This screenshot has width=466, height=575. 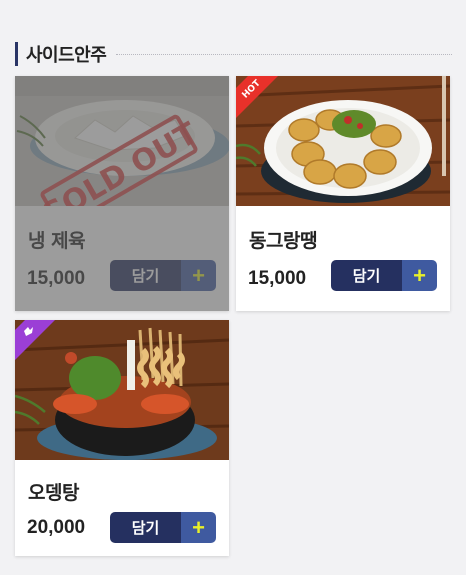 What do you see at coordinates (284, 54) in the screenshot?
I see `section-divider` at bounding box center [284, 54].